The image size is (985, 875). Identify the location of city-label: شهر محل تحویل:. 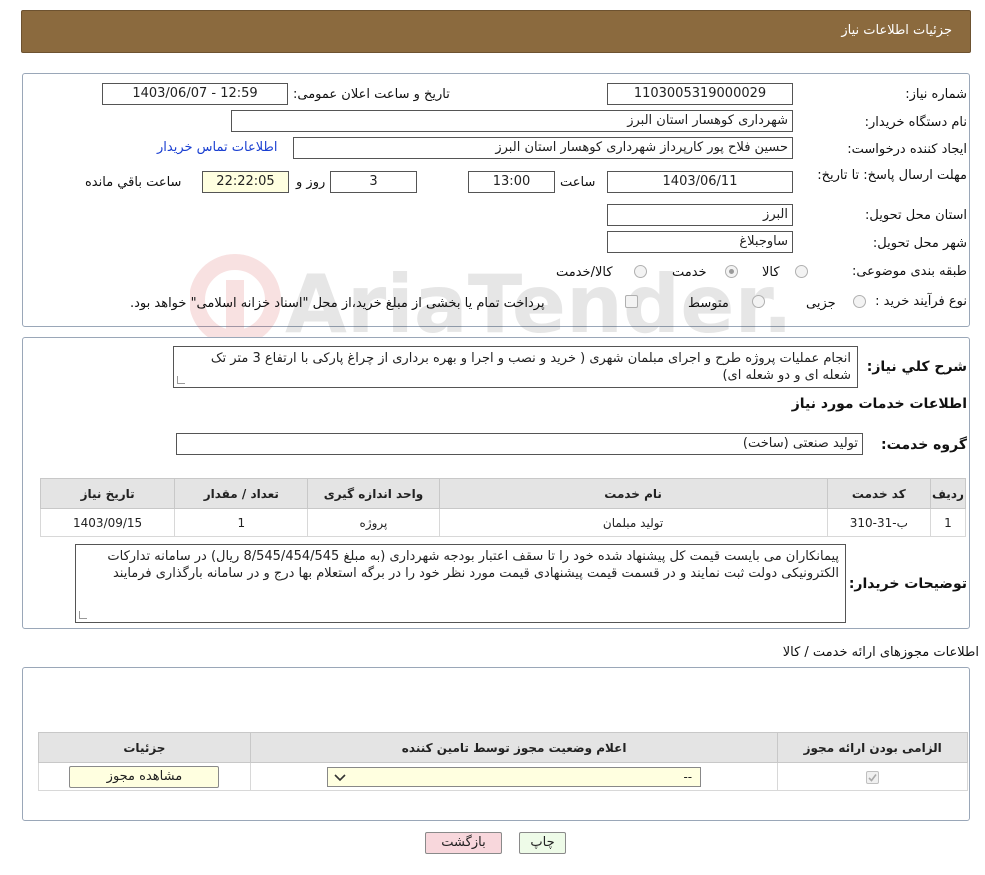
(919, 243).